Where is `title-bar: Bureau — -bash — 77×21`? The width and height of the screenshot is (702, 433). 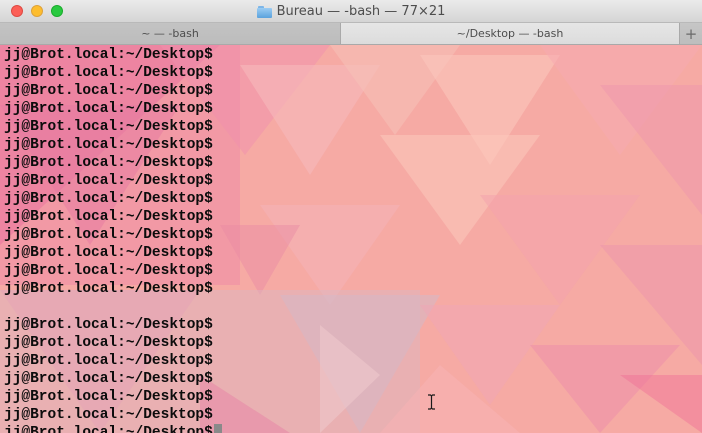
title-bar: Bureau — -bash — 77×21 is located at coordinates (351, 11).